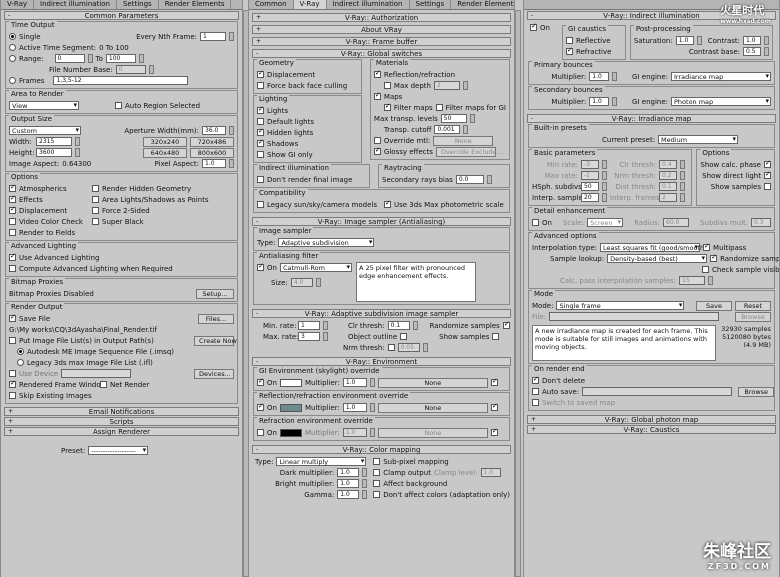 Image resolution: width=780 pixels, height=577 pixels. What do you see at coordinates (469, 179) in the screenshot?
I see `rays-bias-field: 0.0` at bounding box center [469, 179].